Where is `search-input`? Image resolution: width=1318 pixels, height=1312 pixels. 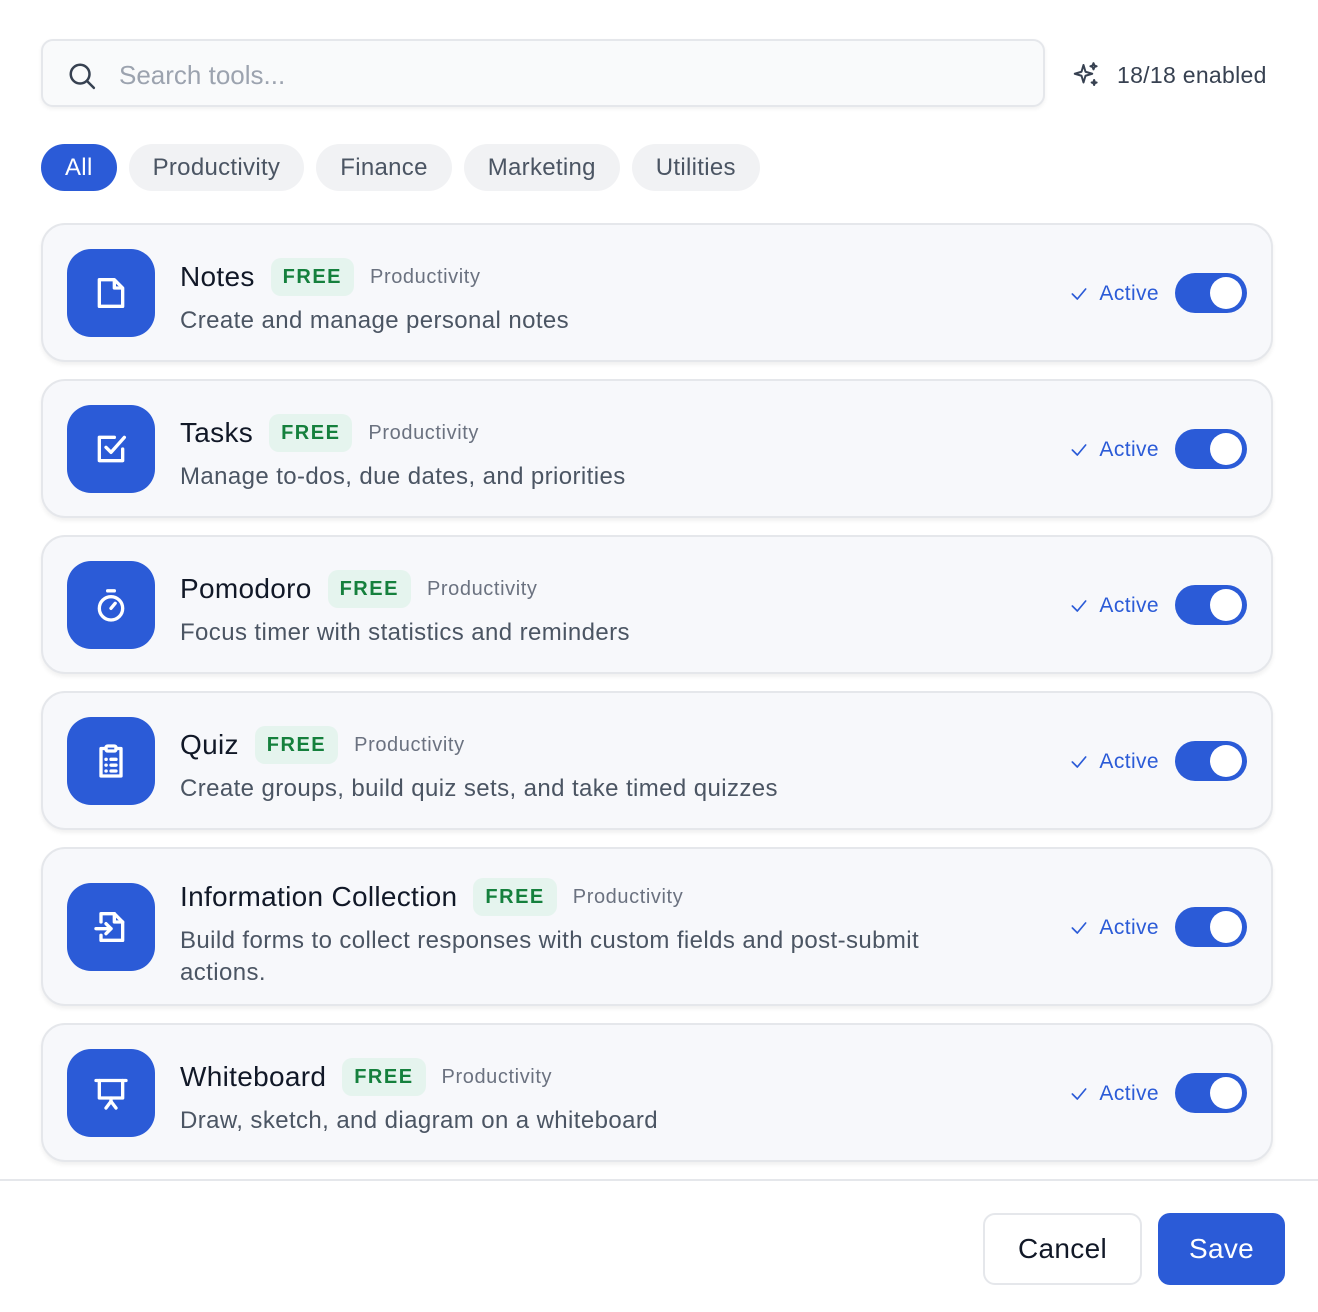 search-input is located at coordinates (569, 75).